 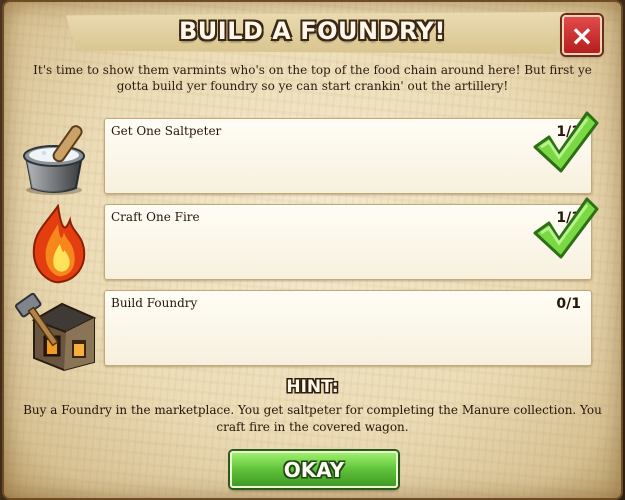 I want to click on task-box: Get One Saltpeter 1/1, so click(x=351, y=152).